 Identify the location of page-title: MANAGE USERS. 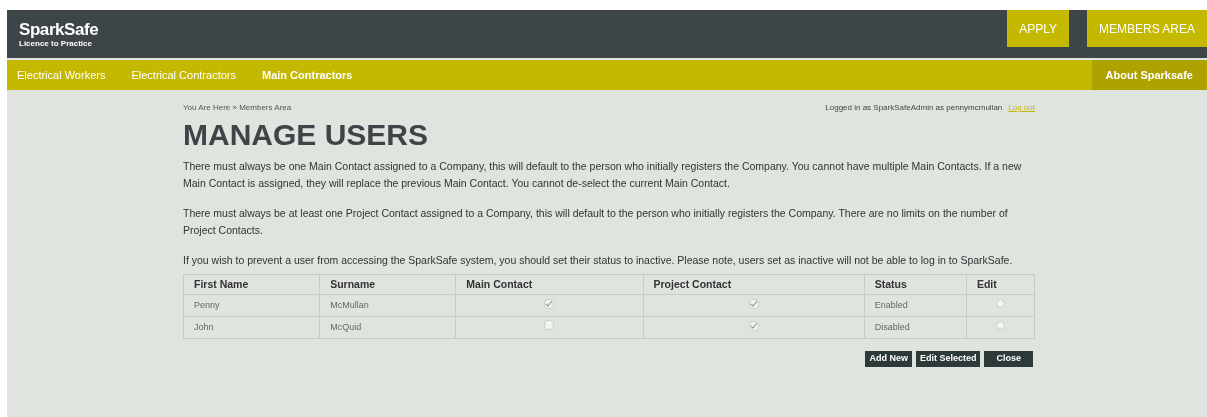
(306, 135).